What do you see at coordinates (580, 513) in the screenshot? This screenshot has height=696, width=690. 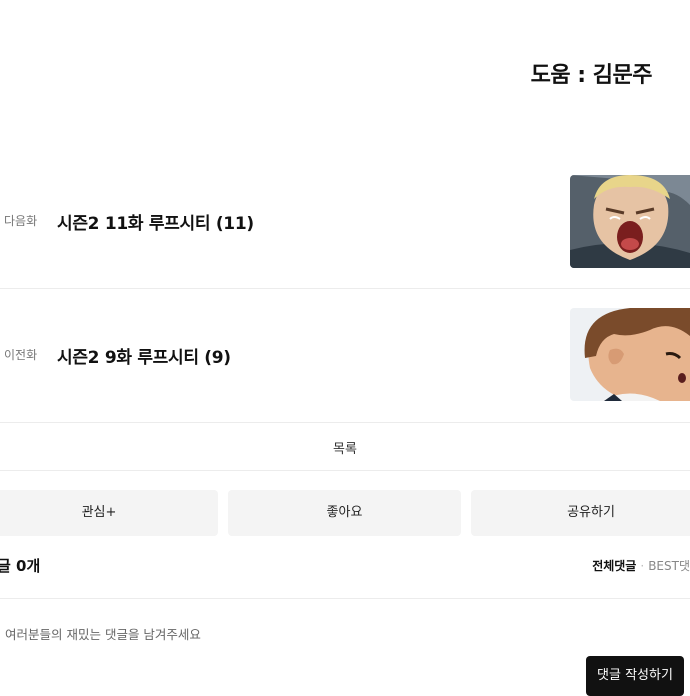 I see `share-button: 공유하기` at bounding box center [580, 513].